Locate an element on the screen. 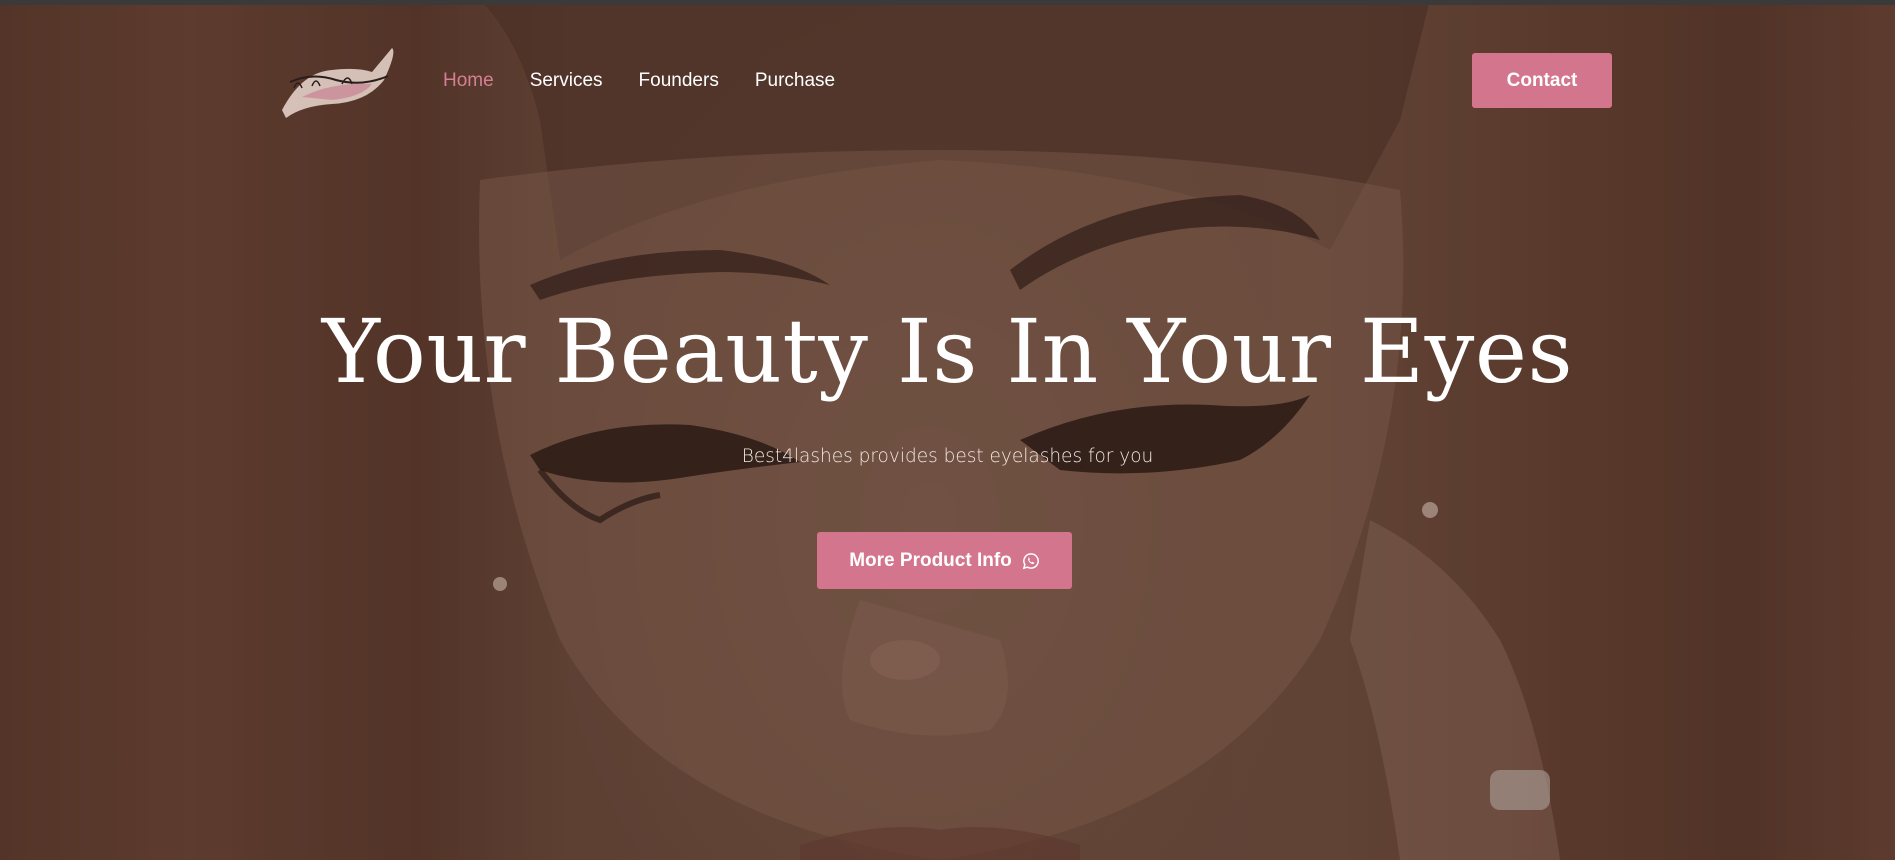 The height and width of the screenshot is (860, 1895). nav-link-home: Home is located at coordinates (468, 81).